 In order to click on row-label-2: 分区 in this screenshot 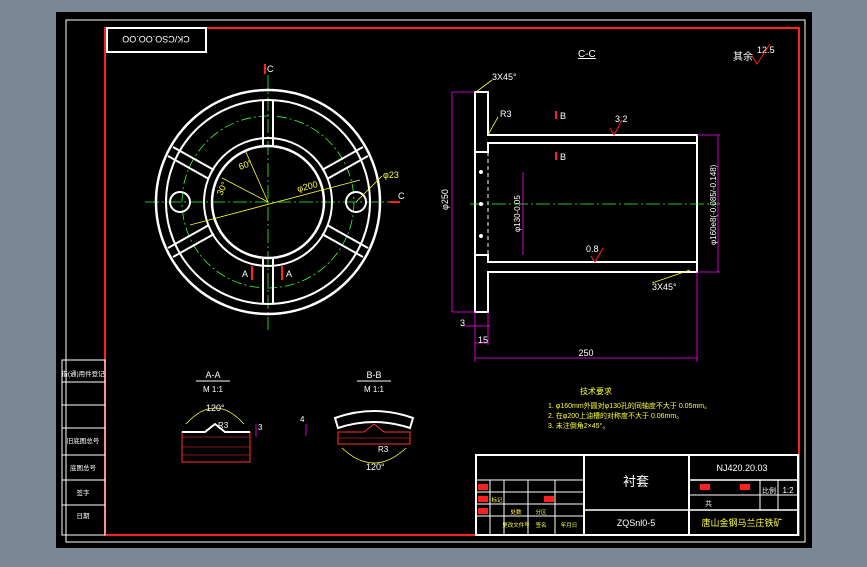, I will do `click(541, 512)`.